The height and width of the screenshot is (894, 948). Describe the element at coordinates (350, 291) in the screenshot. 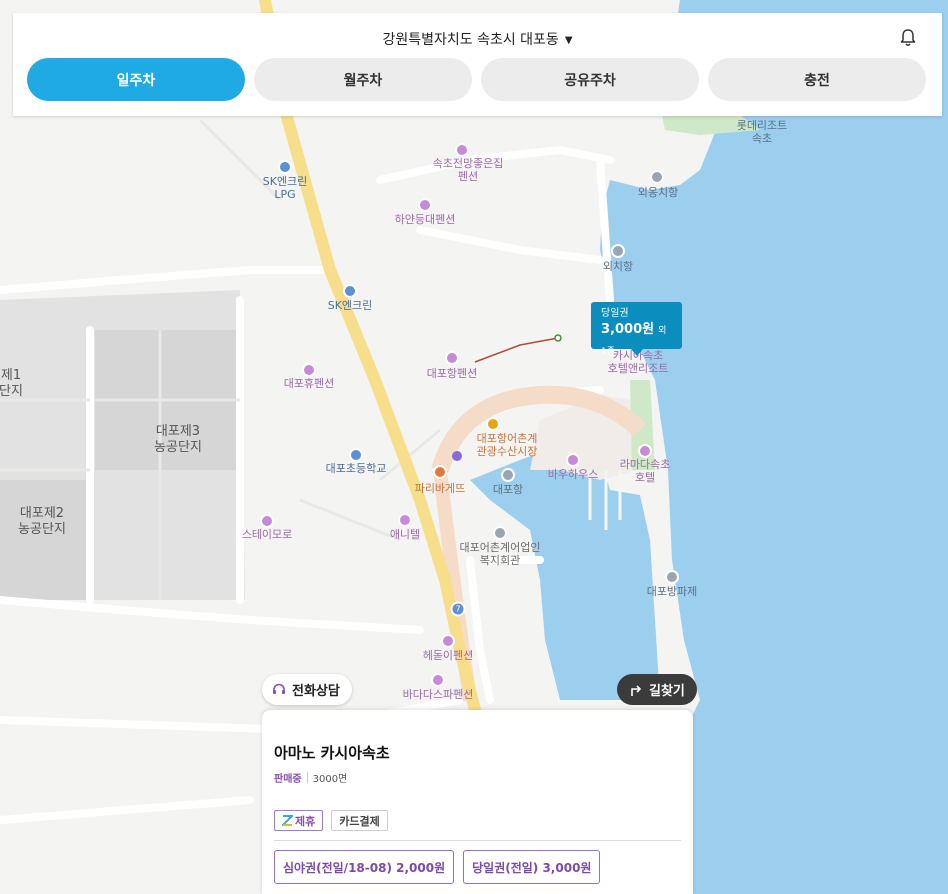

I see `poi-marker-sk` at that location.